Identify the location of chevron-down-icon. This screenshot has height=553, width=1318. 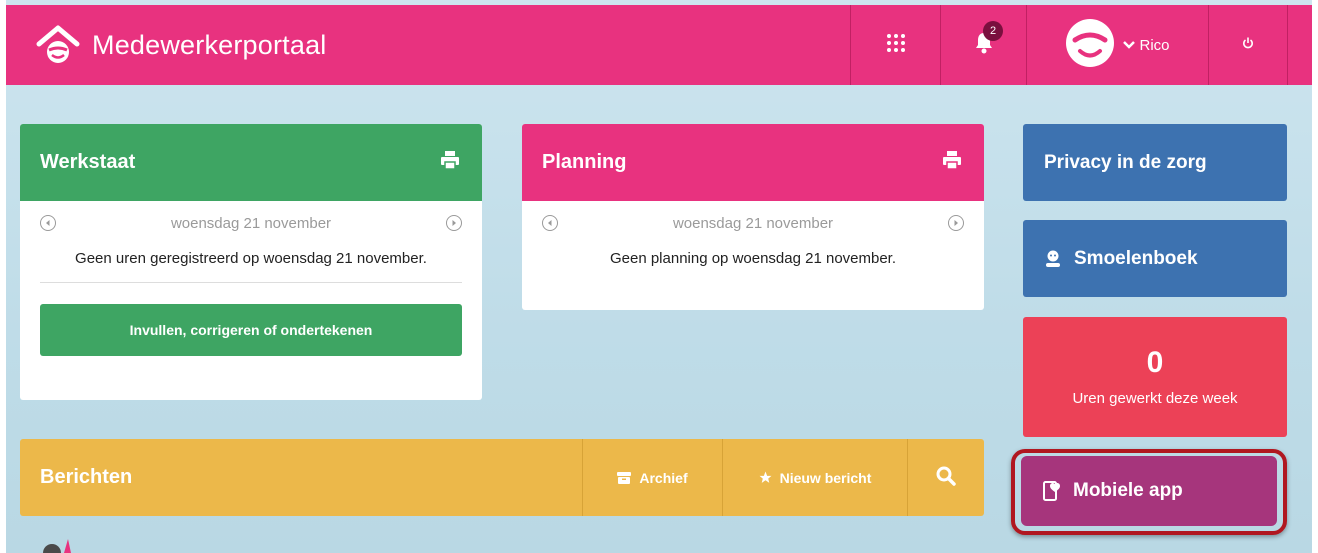
(1129, 45).